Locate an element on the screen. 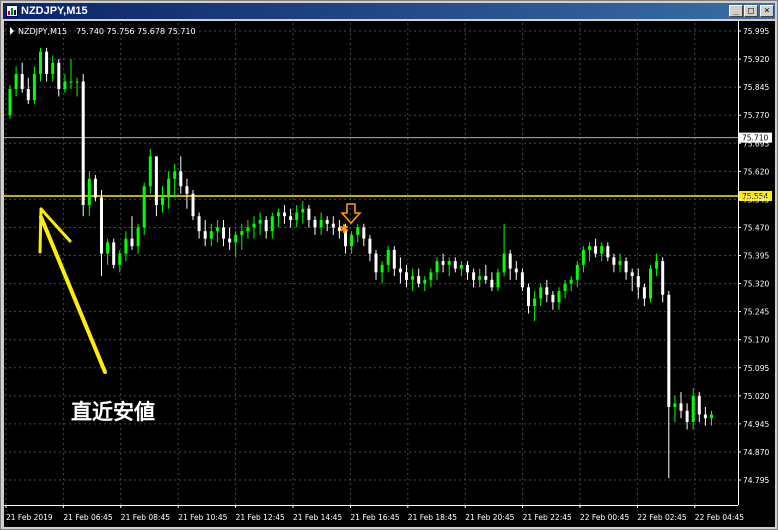  y-tick-label: 75.470 is located at coordinates (756, 227).